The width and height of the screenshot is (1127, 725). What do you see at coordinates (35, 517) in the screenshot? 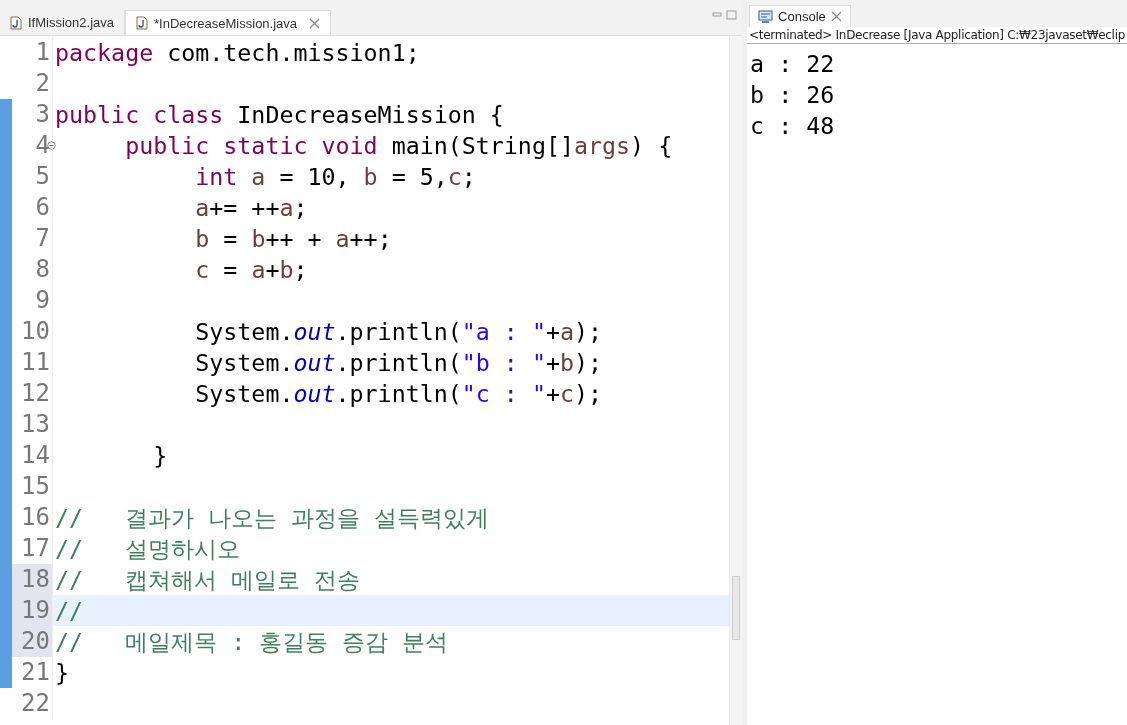
I see `line-number: 16` at bounding box center [35, 517].